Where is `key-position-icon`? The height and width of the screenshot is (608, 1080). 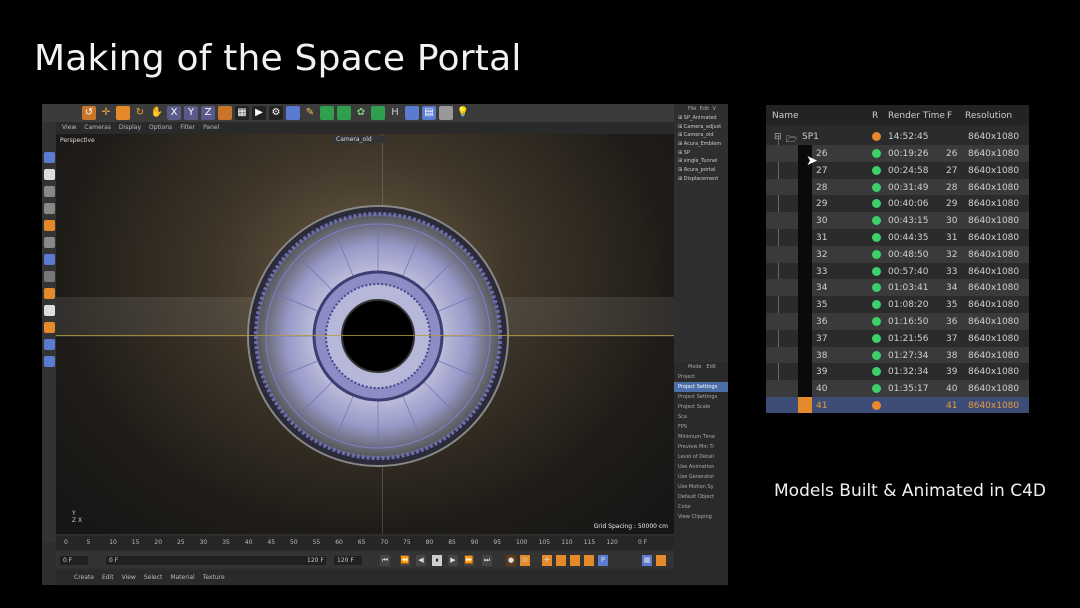 key-position-icon is located at coordinates (561, 560).